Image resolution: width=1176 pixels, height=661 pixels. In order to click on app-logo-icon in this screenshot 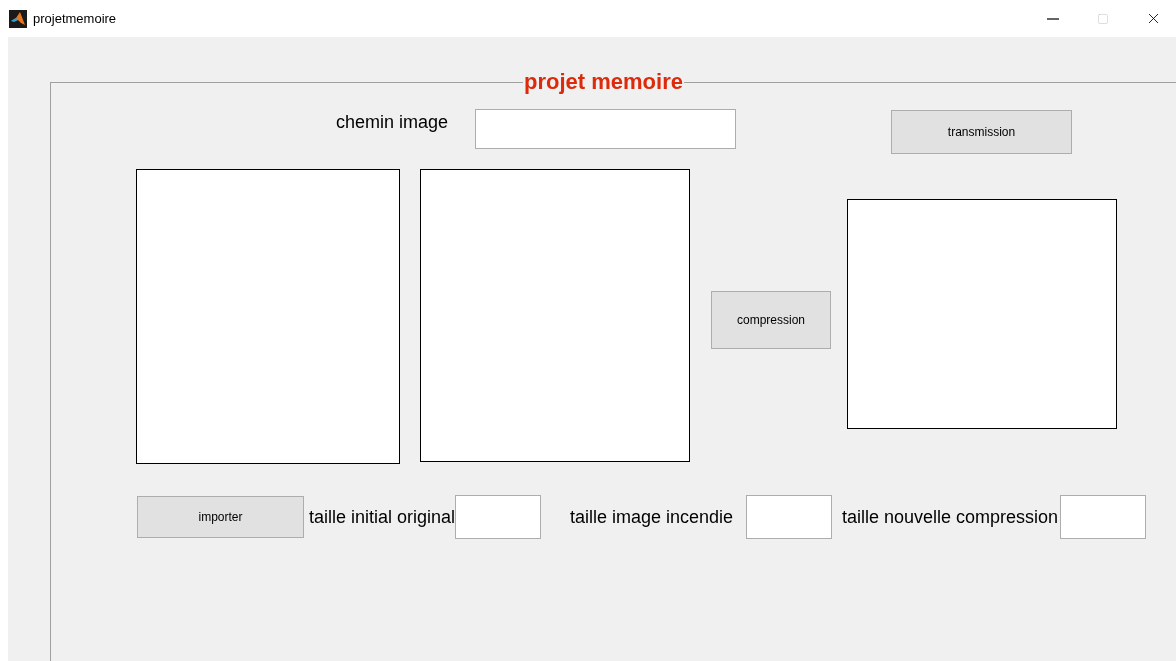, I will do `click(18, 18)`.